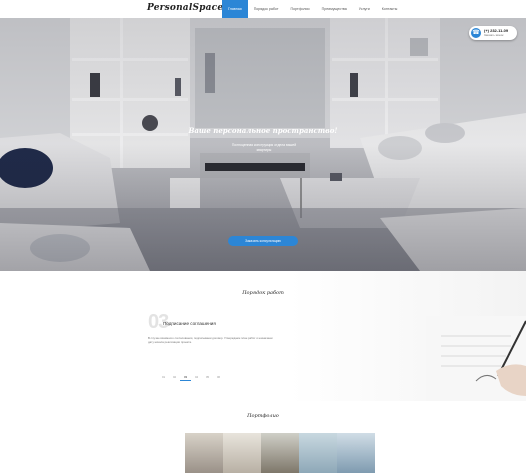 The image size is (526, 473). What do you see at coordinates (299, 9) in the screenshot?
I see `nav-item-portfolio: Портфолио` at bounding box center [299, 9].